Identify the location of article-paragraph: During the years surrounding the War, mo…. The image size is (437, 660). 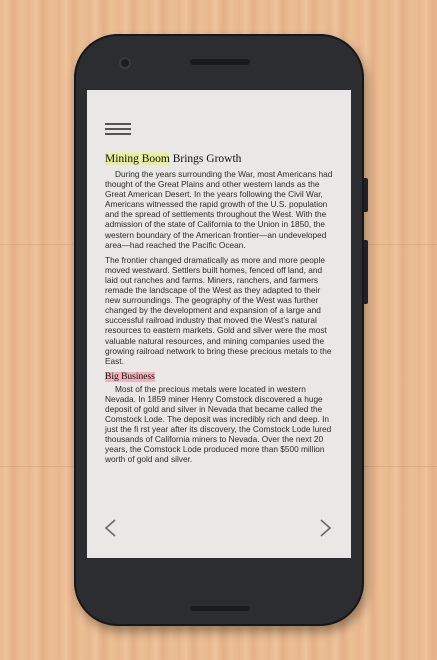
(219, 209).